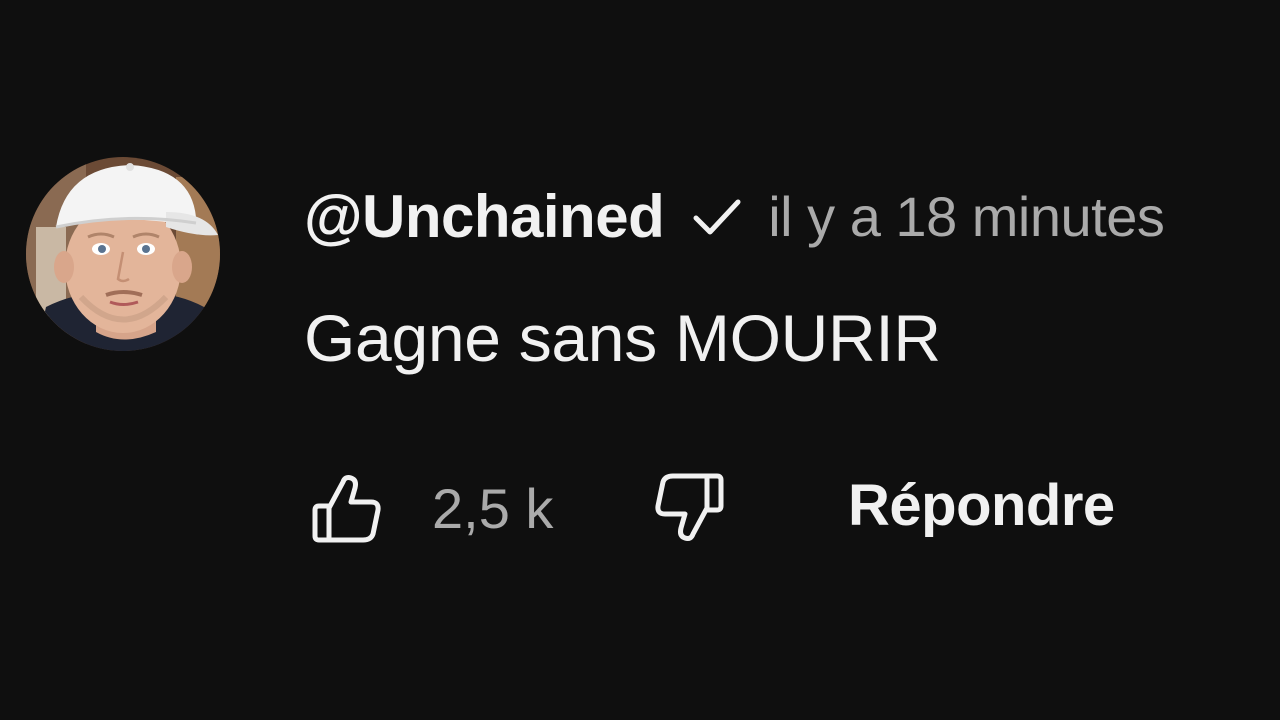 The width and height of the screenshot is (1280, 720). I want to click on dislike-button, so click(691, 508).